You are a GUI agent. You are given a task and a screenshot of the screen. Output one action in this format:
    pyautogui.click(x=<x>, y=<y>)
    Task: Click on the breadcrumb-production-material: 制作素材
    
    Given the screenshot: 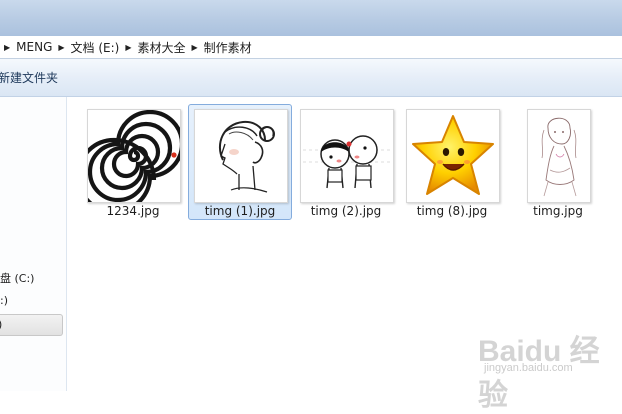 What is the action you would take?
    pyautogui.click(x=228, y=47)
    